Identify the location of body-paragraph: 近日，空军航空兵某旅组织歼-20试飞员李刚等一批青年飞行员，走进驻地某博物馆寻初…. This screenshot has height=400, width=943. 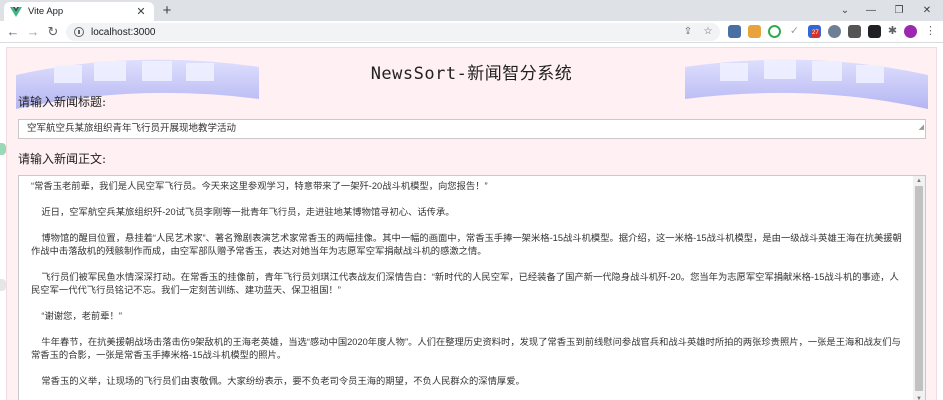
(243, 212).